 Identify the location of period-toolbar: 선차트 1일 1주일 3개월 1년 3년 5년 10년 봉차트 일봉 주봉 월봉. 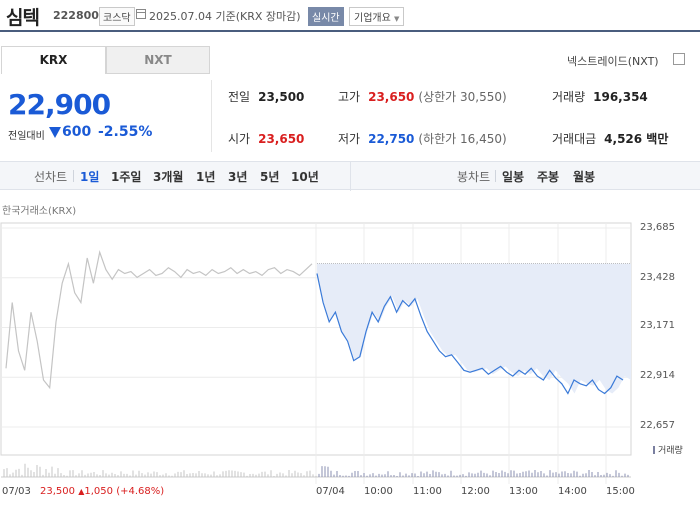
(350, 176).